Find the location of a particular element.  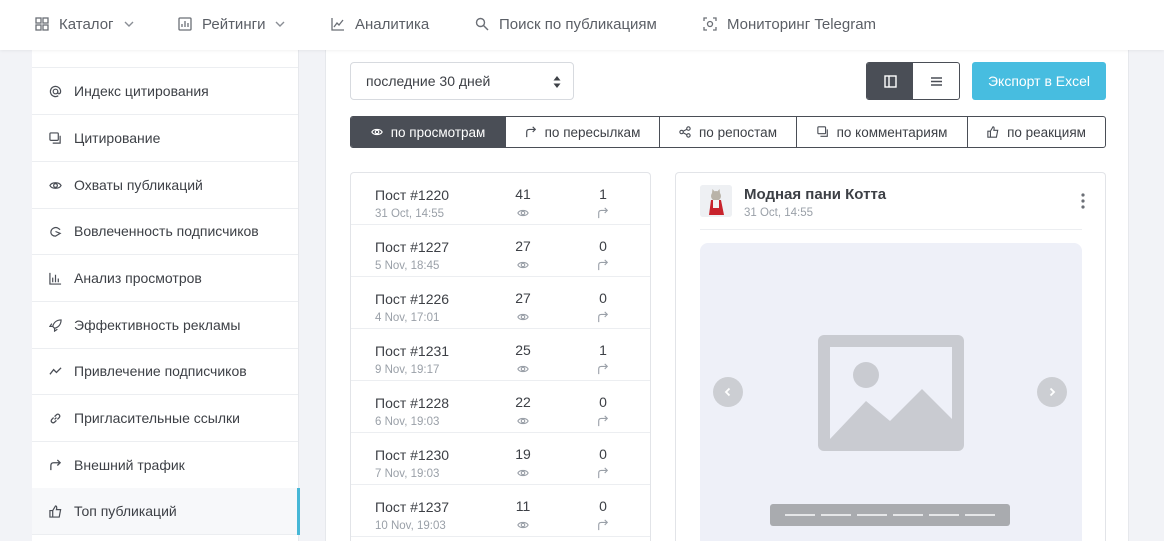

tab-by-reposts: по репостам is located at coordinates (727, 132).